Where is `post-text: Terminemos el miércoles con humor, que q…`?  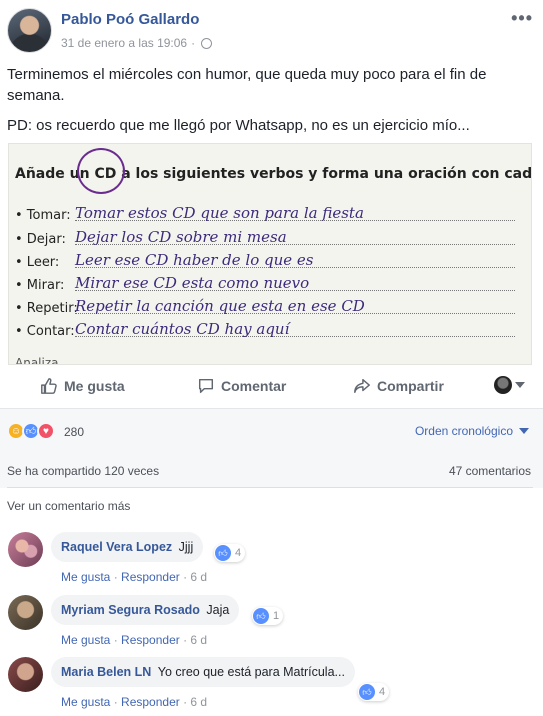
post-text: Terminemos el miércoles con humor, que q… is located at coordinates (267, 104).